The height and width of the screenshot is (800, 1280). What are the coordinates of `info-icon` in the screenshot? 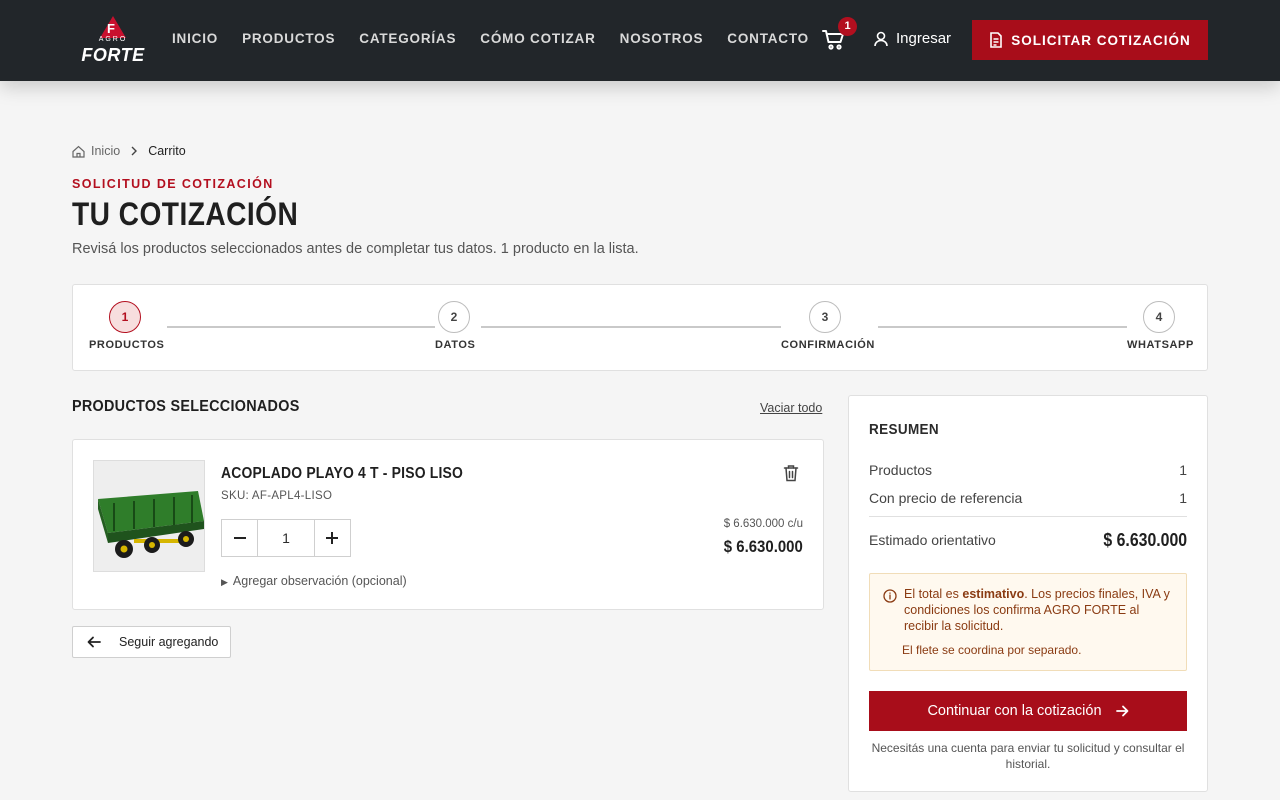 It's located at (890, 596).